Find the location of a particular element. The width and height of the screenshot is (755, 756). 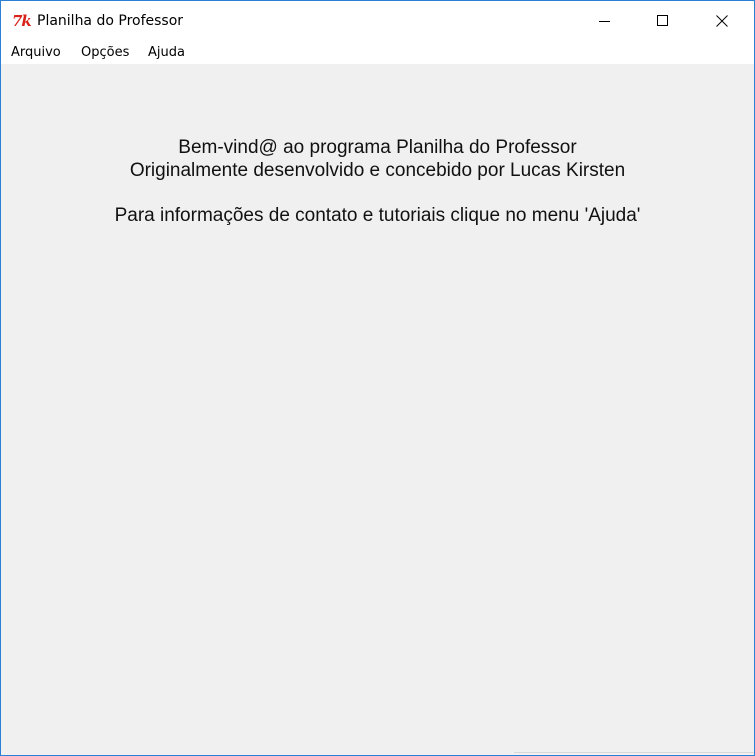

close-button is located at coordinates (722, 21).